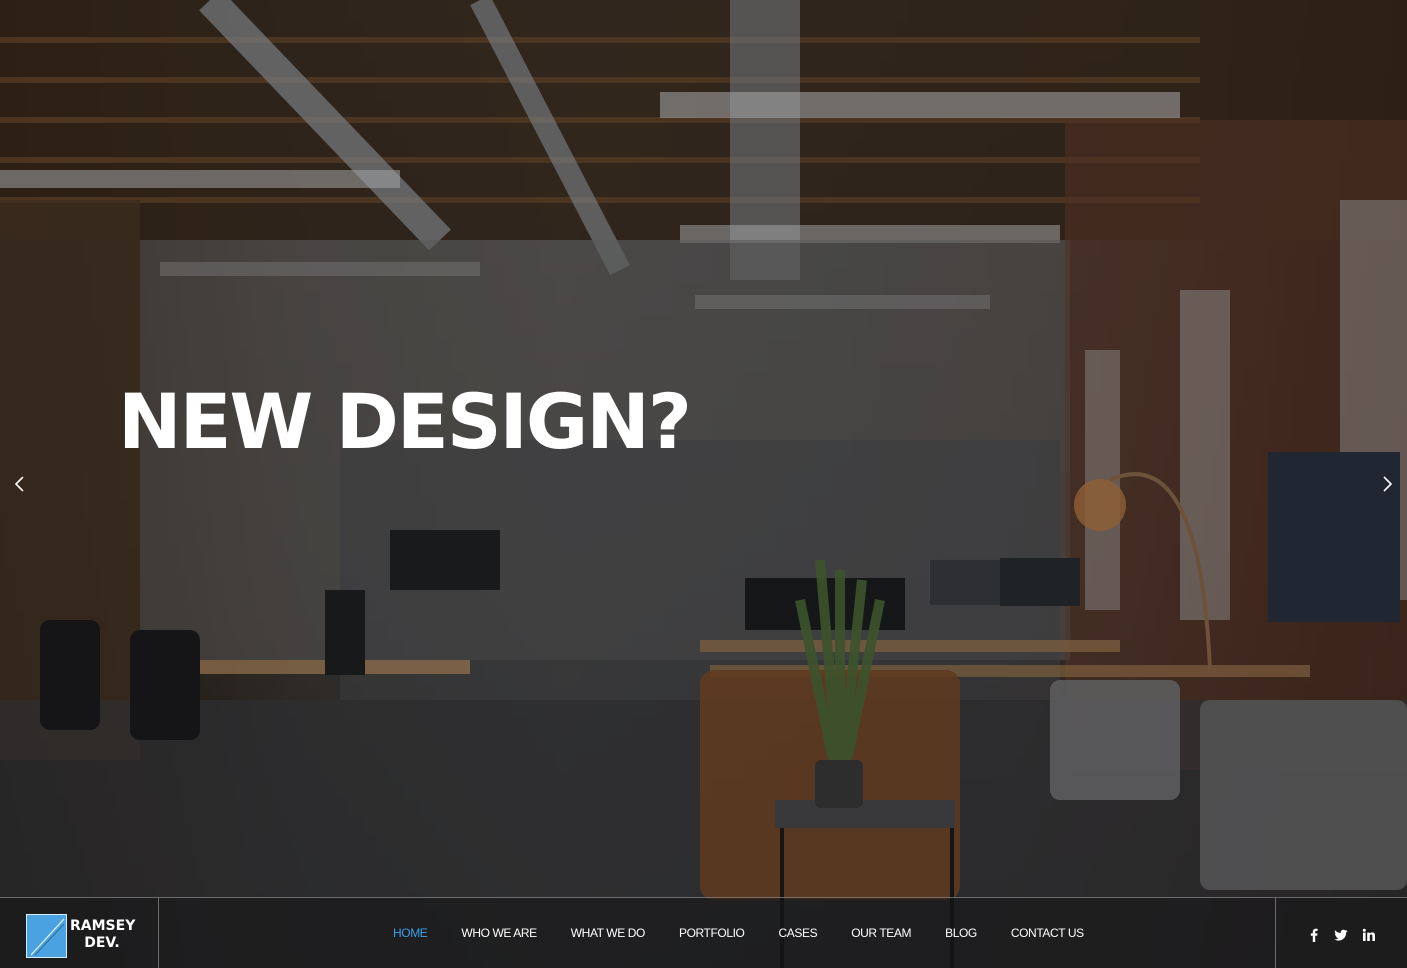 The image size is (1407, 968). What do you see at coordinates (961, 933) in the screenshot?
I see `nav-item-blog: BLOG` at bounding box center [961, 933].